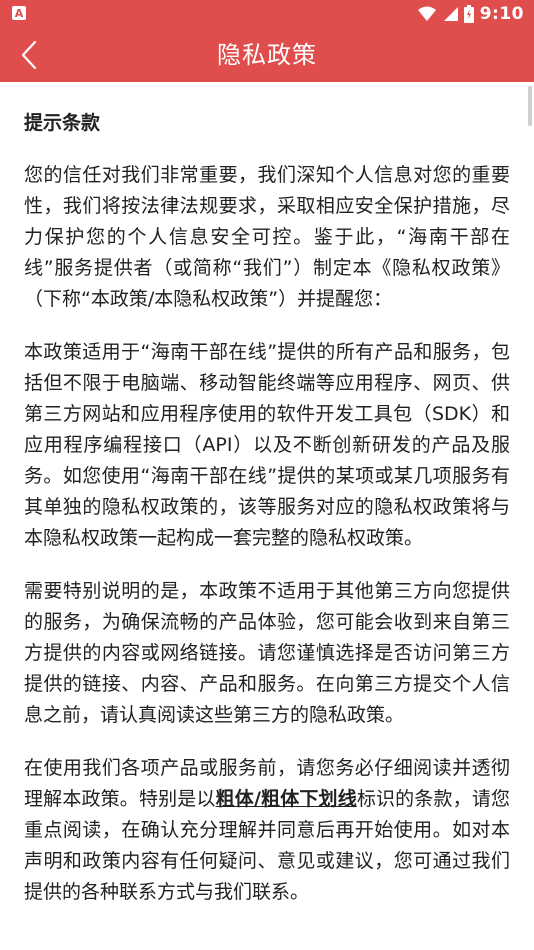 This screenshot has width=534, height=950. I want to click on app-bar: 隐私政策, so click(267, 55).